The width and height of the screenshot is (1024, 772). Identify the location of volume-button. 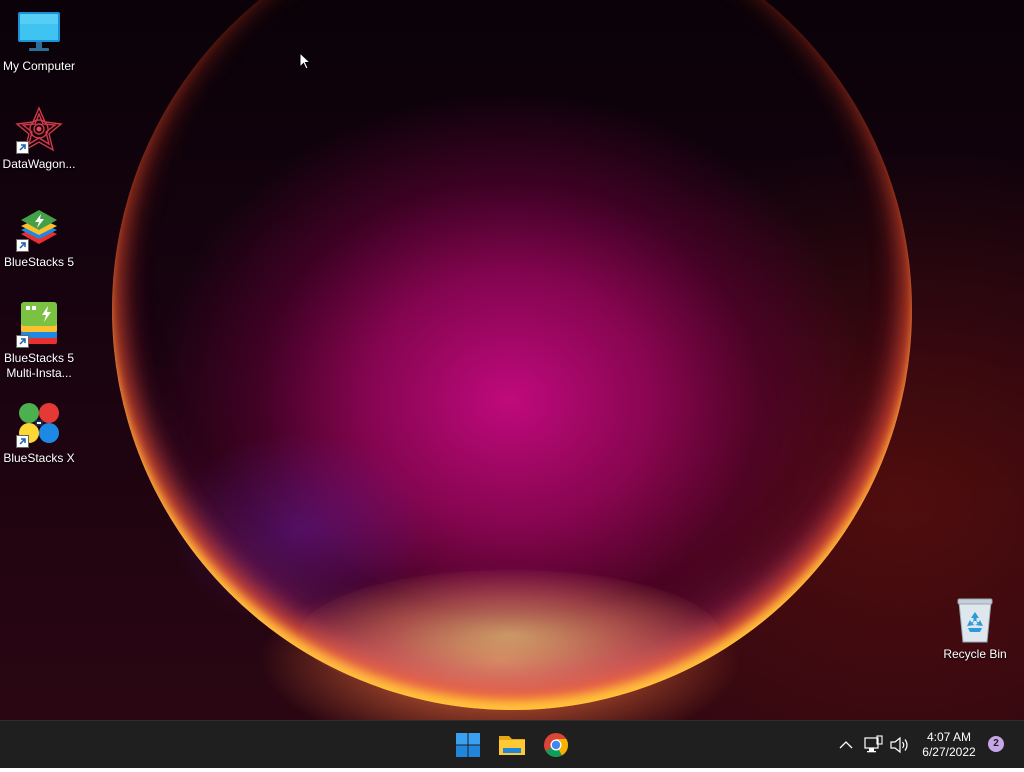
(899, 745).